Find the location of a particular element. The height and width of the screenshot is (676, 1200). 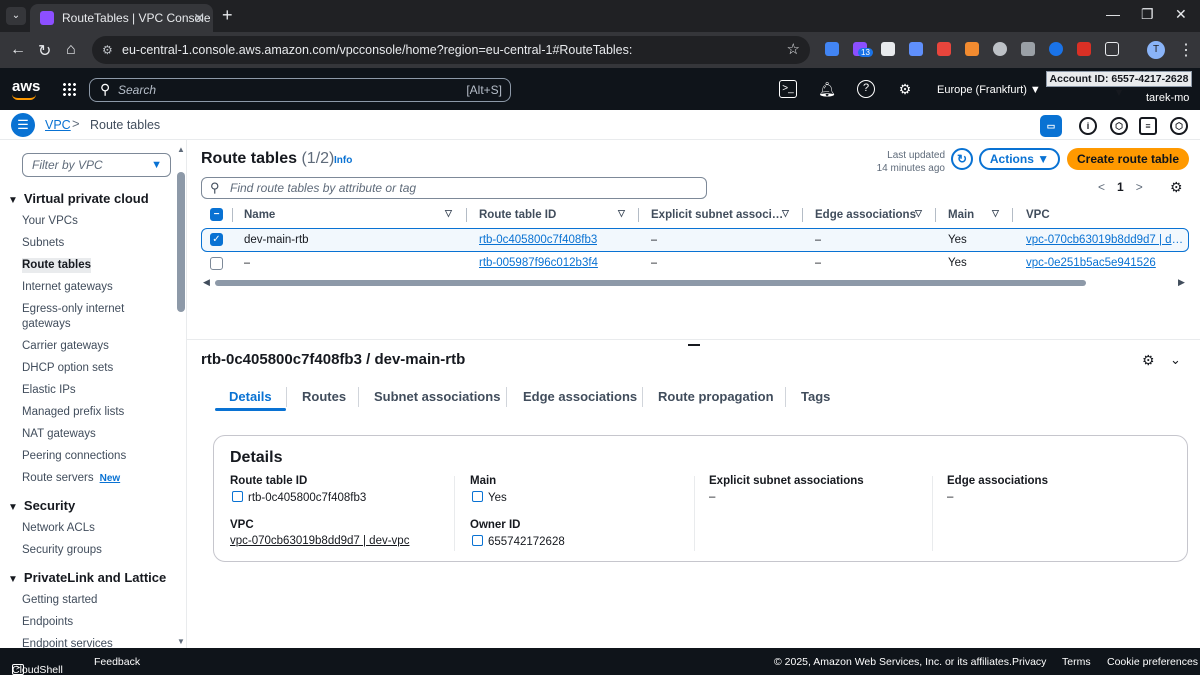

feedback-icon: ≡ is located at coordinates (1148, 126).